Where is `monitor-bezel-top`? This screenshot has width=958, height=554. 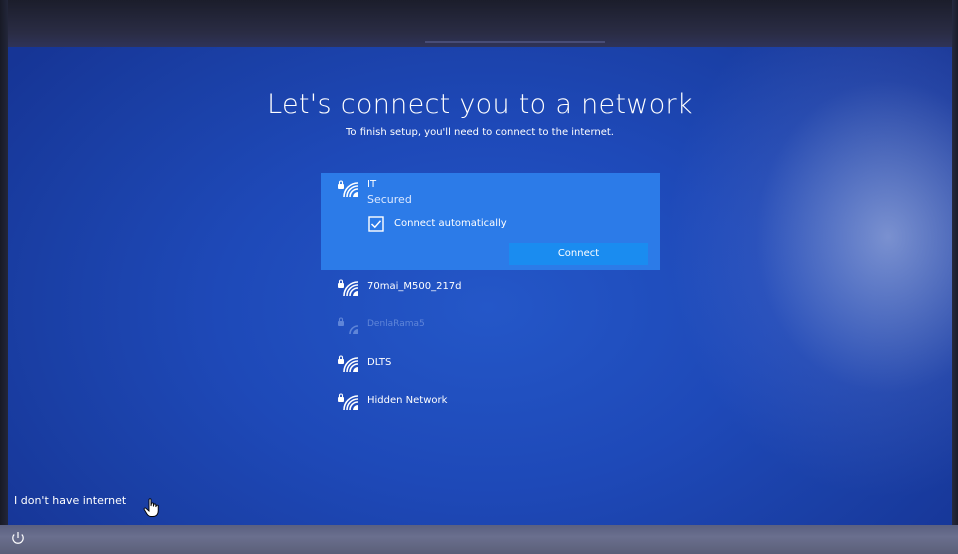 monitor-bezel-top is located at coordinates (479, 23).